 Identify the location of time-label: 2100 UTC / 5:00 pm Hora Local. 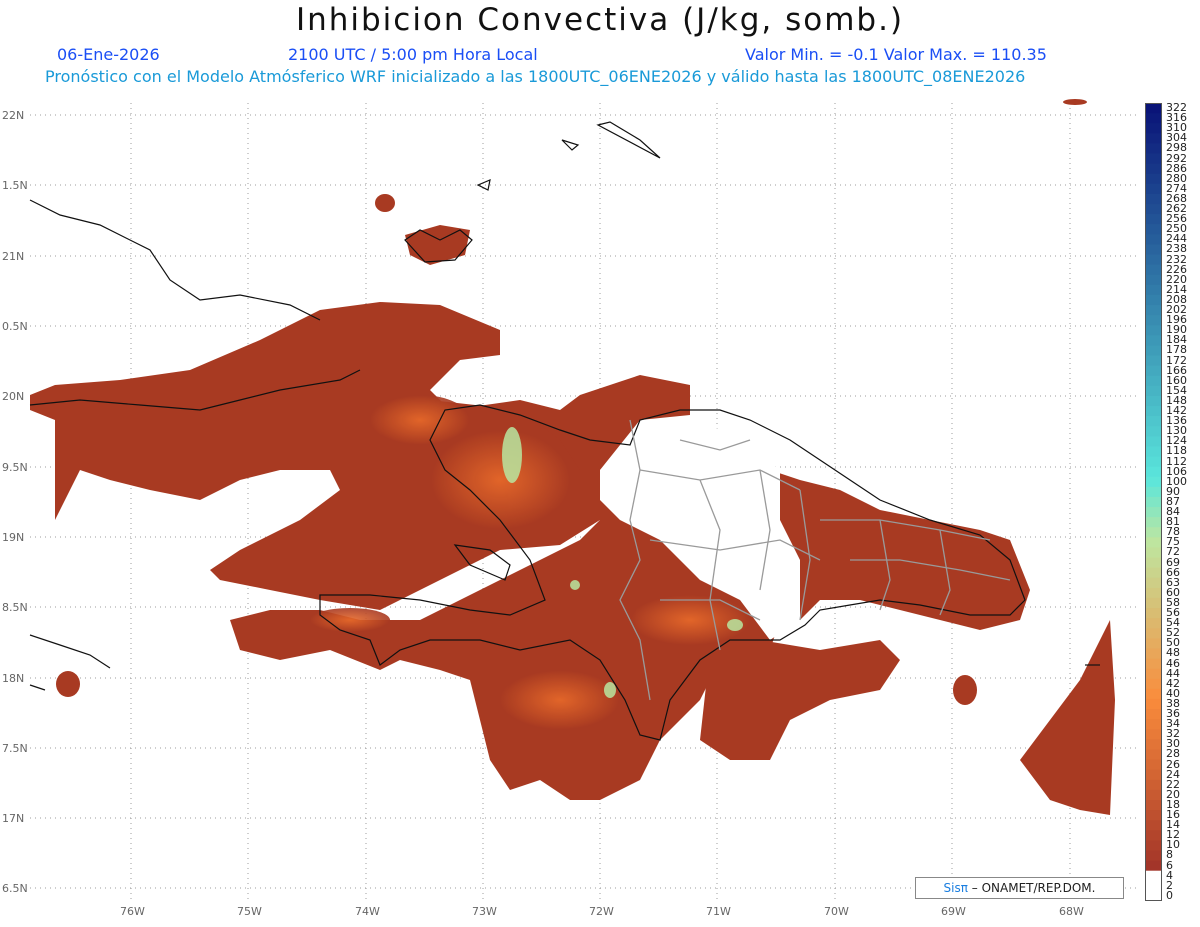
(413, 54).